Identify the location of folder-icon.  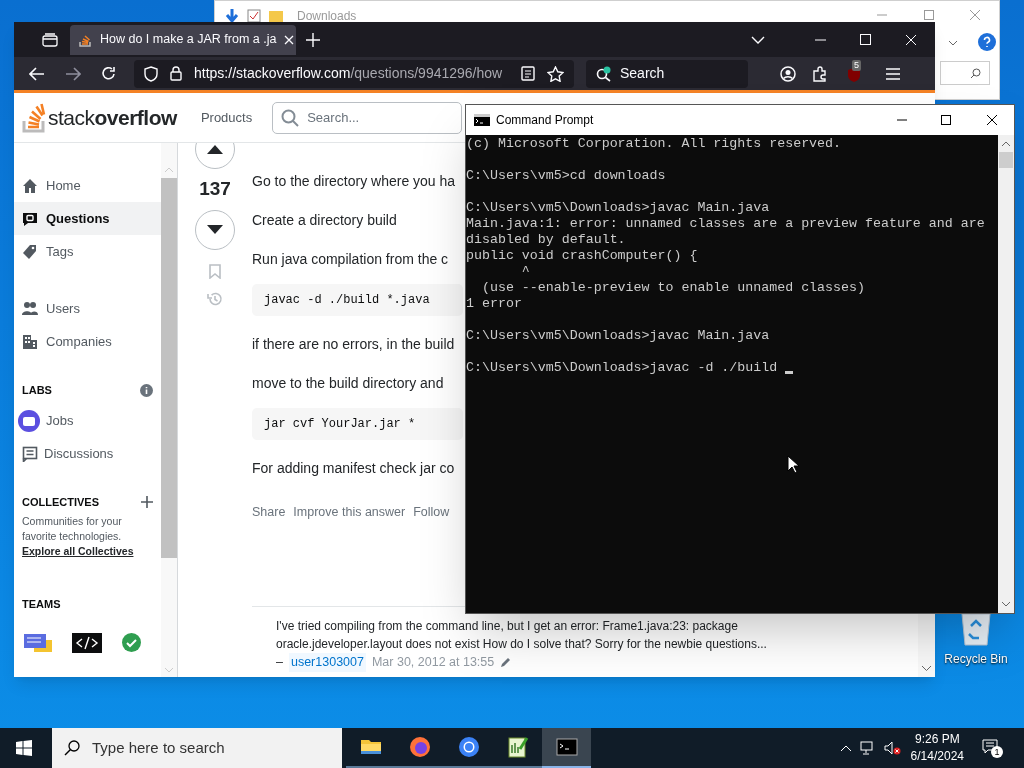
(276, 16).